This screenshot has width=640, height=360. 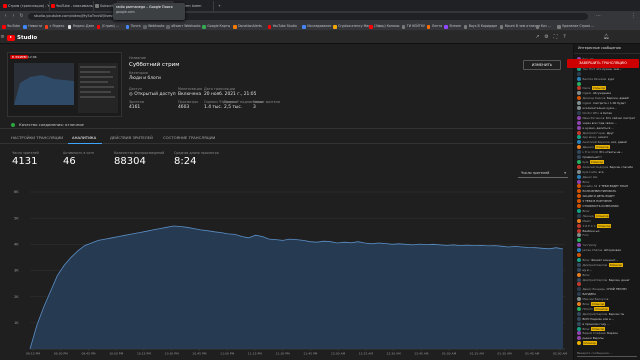 I want to click on share-icon: ↗, so click(x=537, y=37).